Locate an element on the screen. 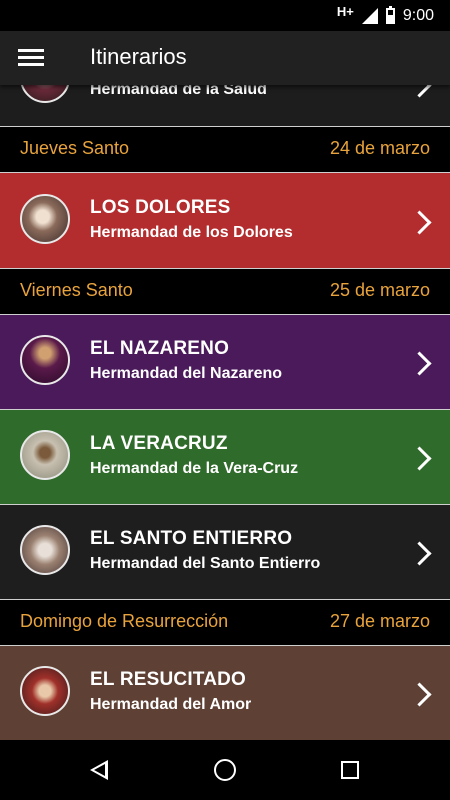 The width and height of the screenshot is (450, 800). recent-apps-icon is located at coordinates (350, 770).